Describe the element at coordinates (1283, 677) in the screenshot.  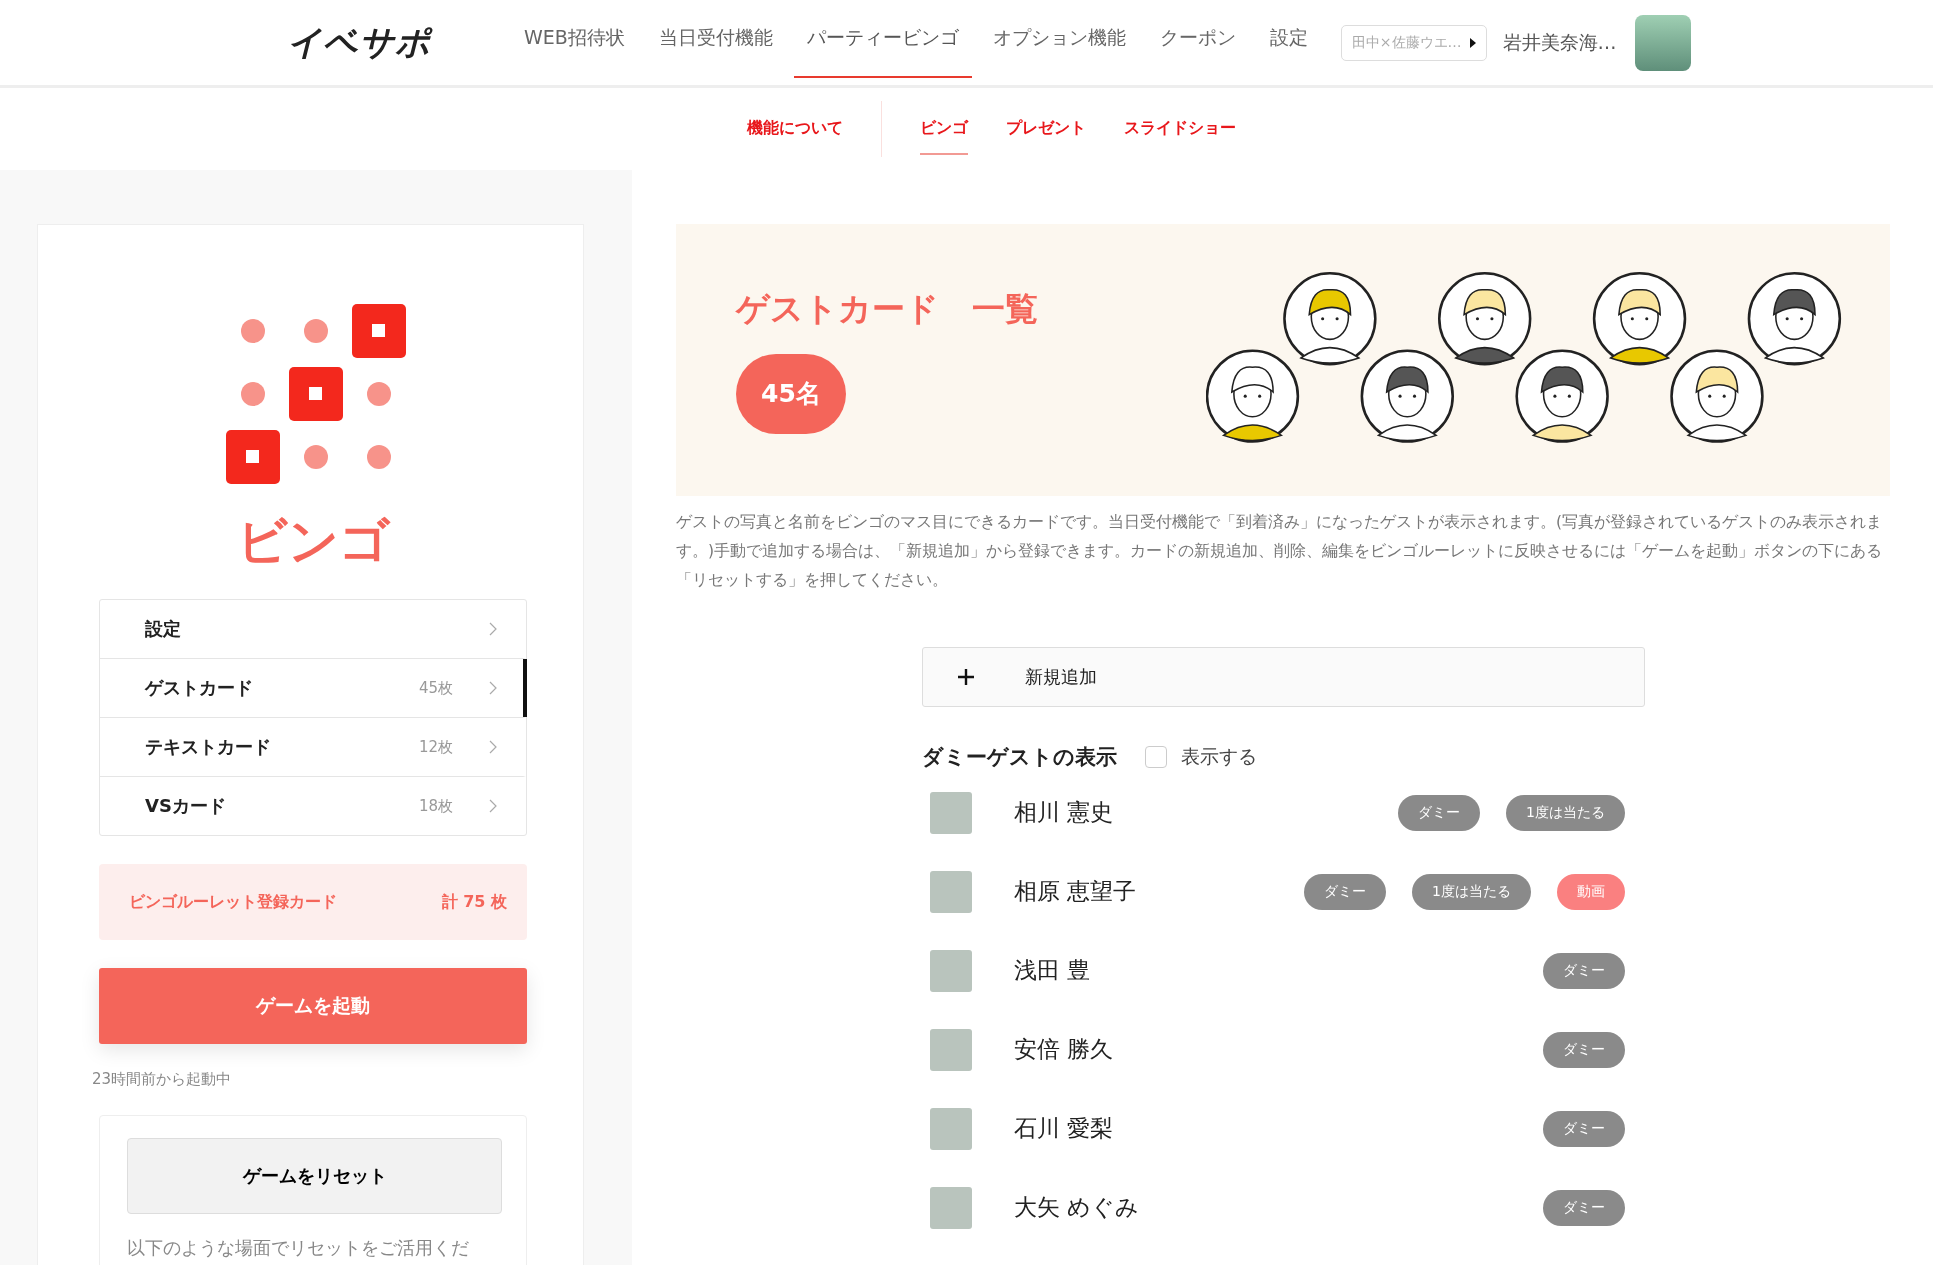
I see `add-new-button: 新規追加` at that location.